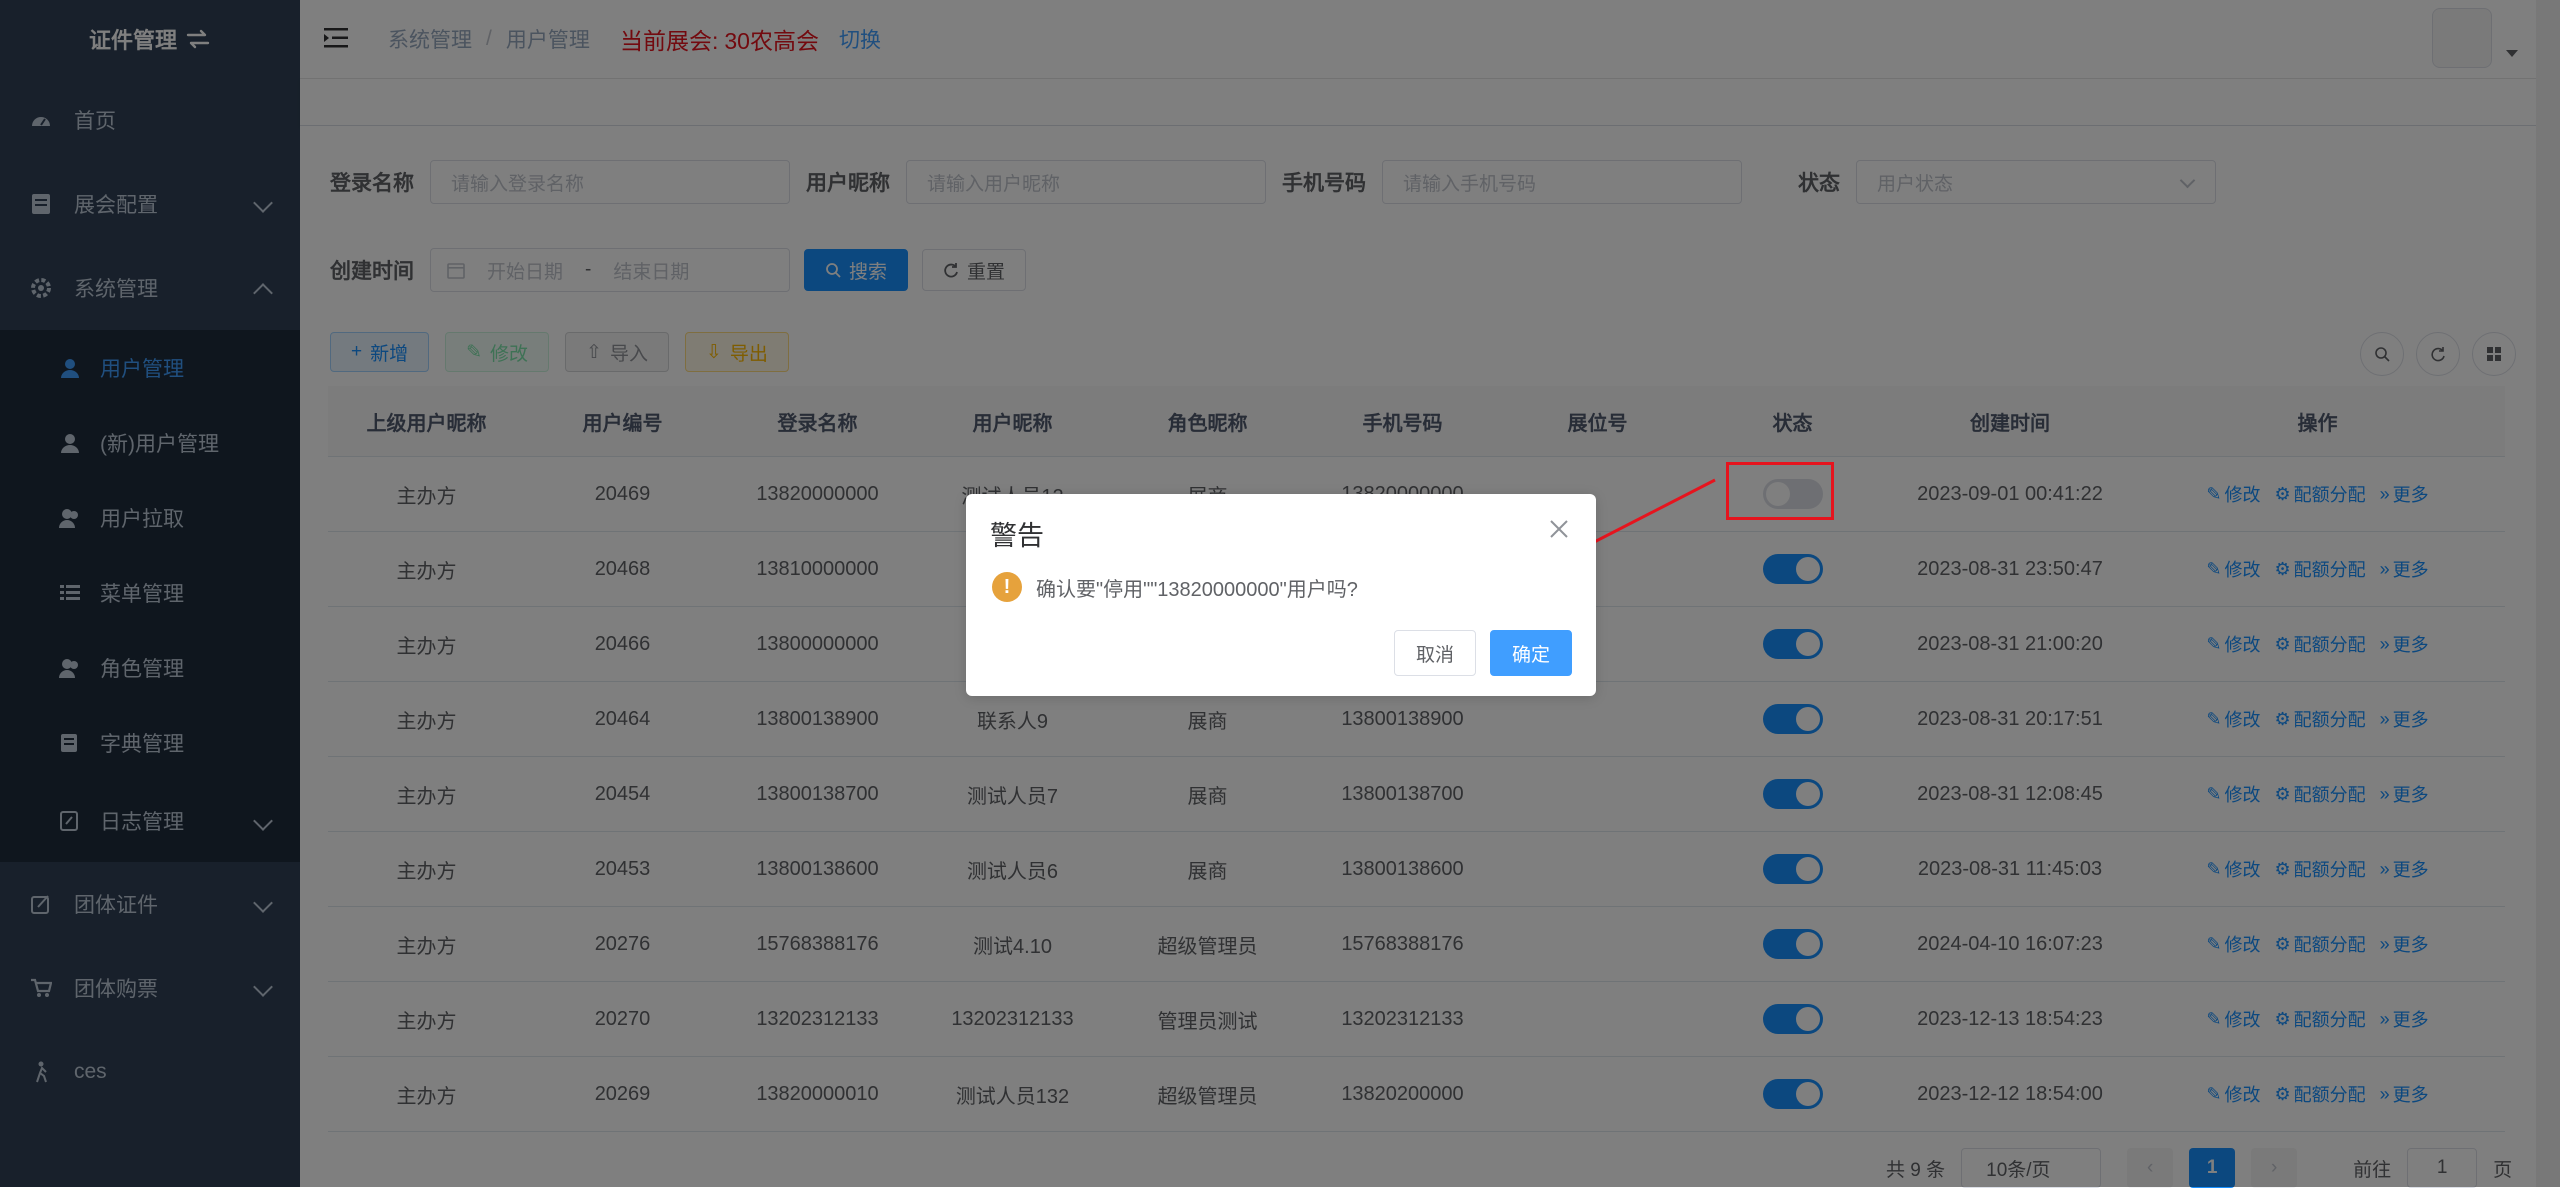  What do you see at coordinates (1483, 653) in the screenshot?
I see `dialog-buttons: 取消 确定` at bounding box center [1483, 653].